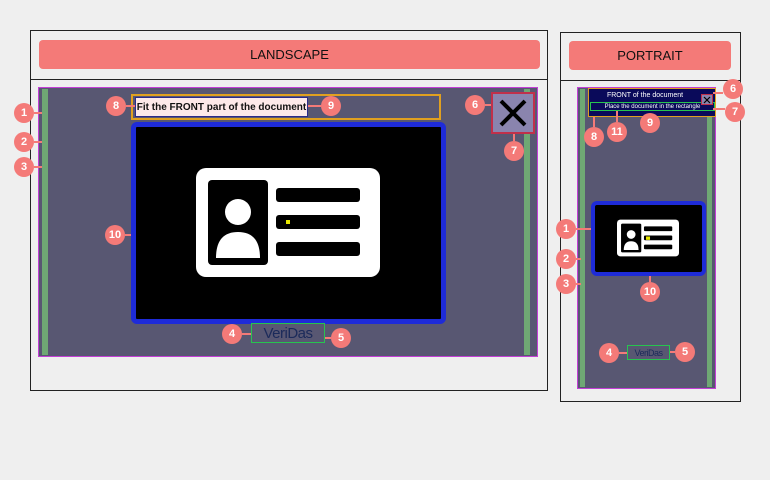 The height and width of the screenshot is (480, 770). Describe the element at coordinates (648, 352) in the screenshot. I see `portrait-veridas-logo: VeriDas` at that location.